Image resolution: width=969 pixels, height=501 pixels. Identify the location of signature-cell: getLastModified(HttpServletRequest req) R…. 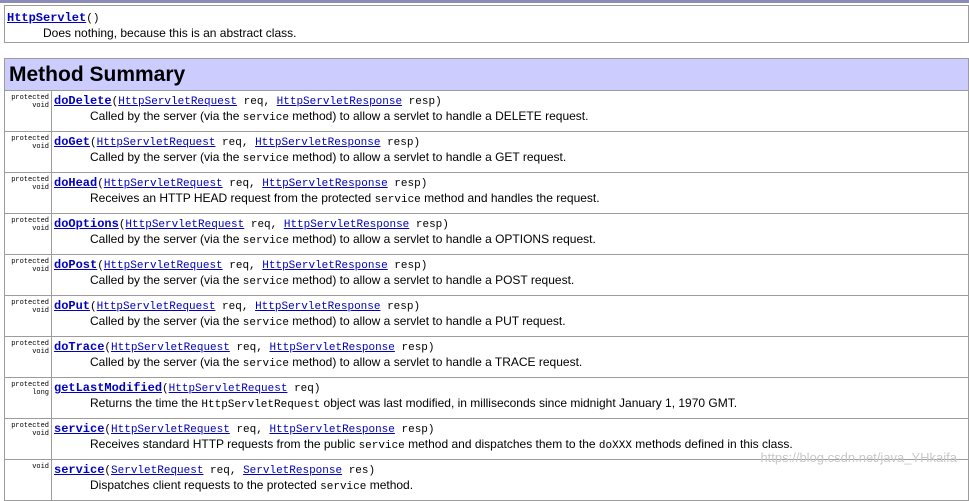
(510, 398).